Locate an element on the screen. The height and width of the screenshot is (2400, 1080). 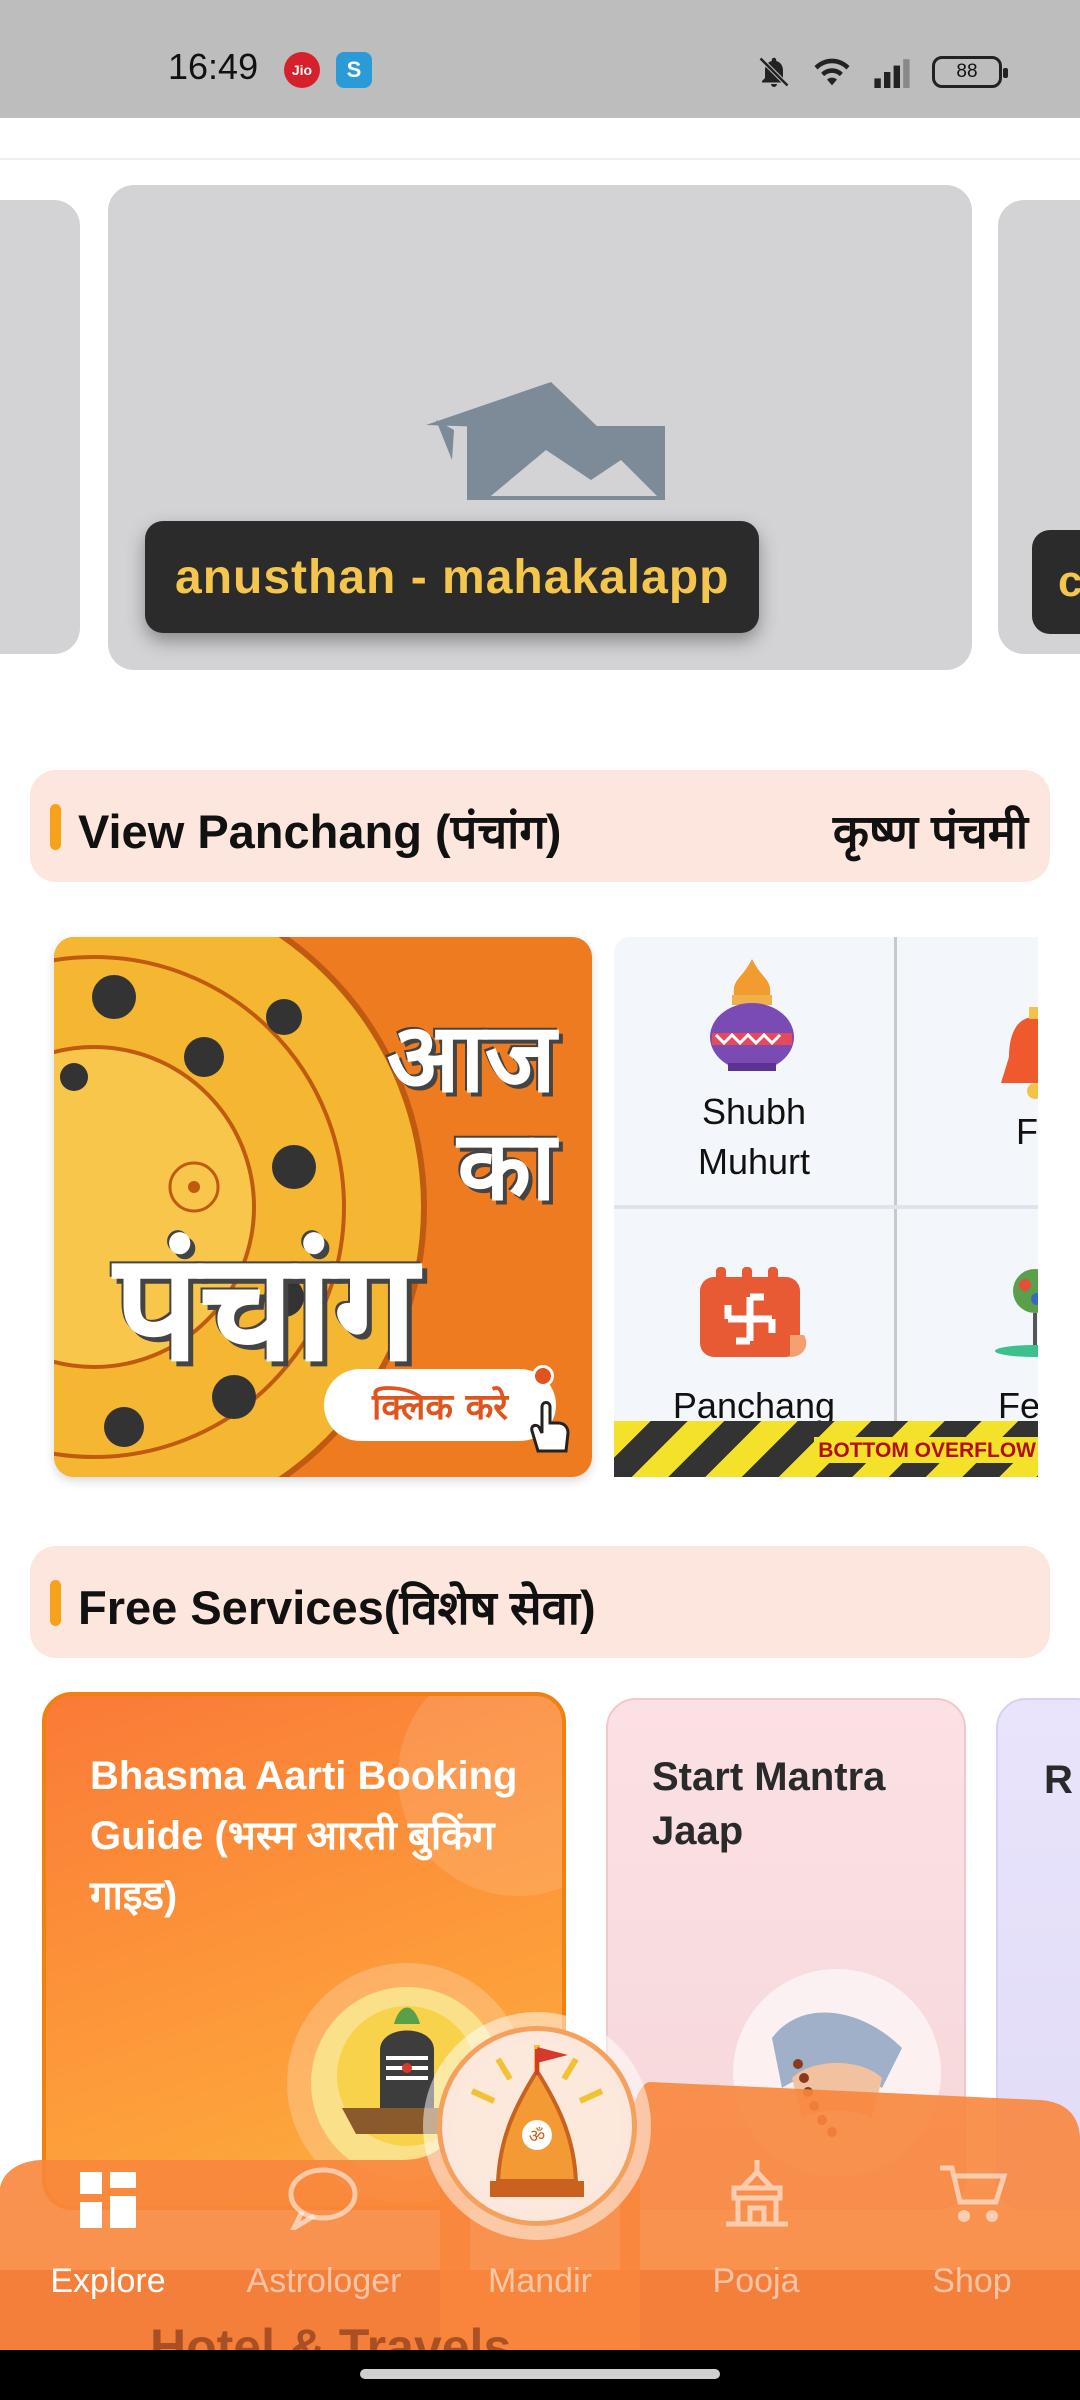
nav-item-pooja: Pooja is located at coordinates (756, 2281).